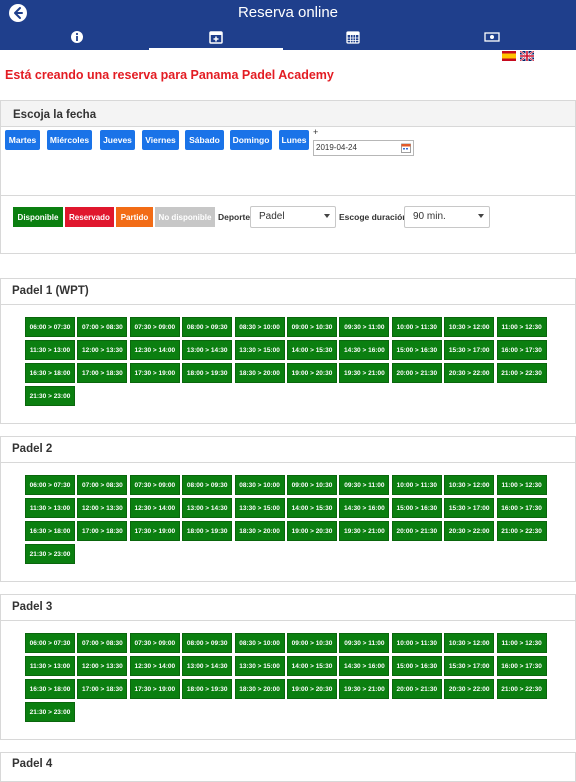 This screenshot has height=782, width=576. I want to click on day-button: Sábado, so click(204, 140).